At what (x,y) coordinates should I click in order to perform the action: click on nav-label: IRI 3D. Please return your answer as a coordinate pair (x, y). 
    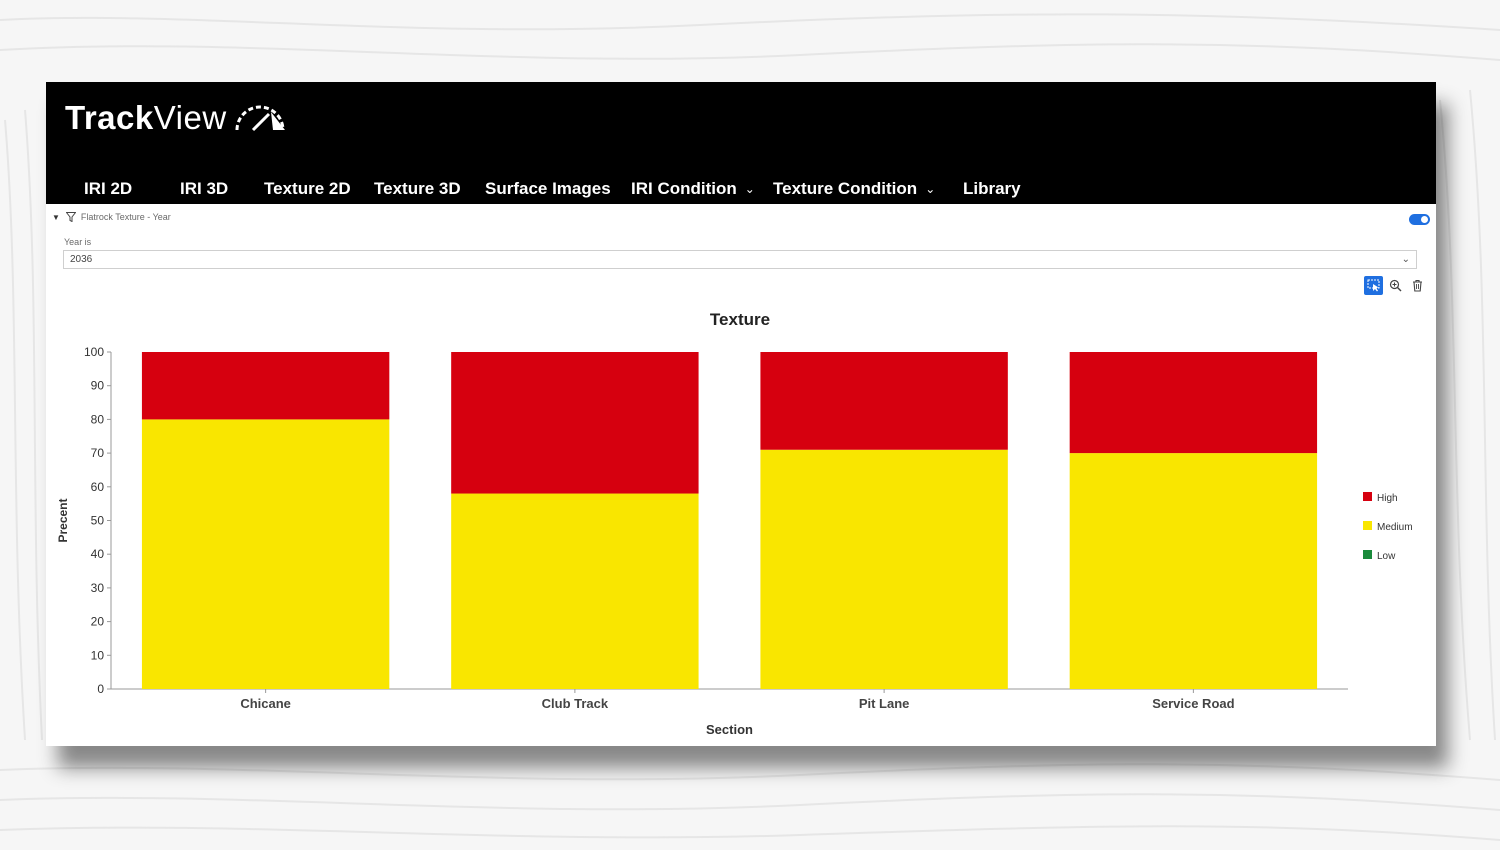
    Looking at the image, I should click on (204, 188).